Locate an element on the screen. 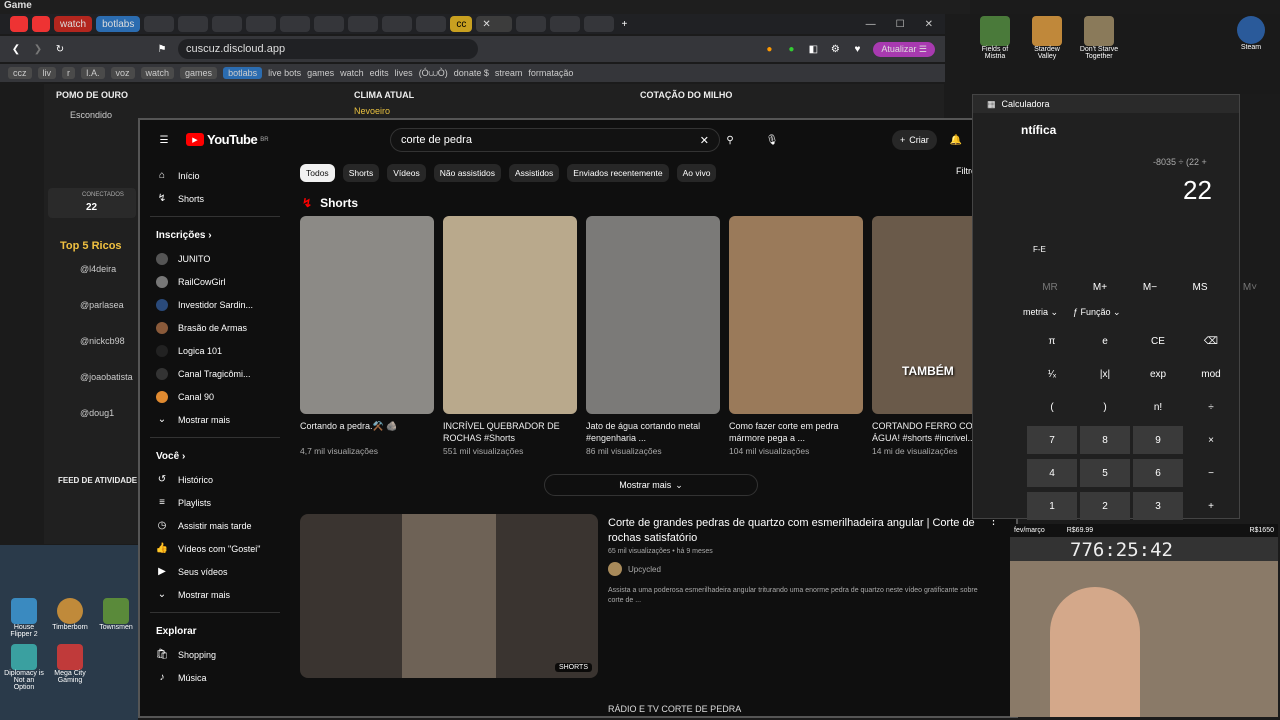 This screenshot has width=1280, height=720. key: 7 is located at coordinates (1052, 440).